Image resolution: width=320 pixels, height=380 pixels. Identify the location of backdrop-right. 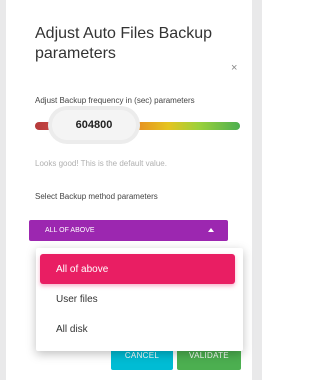
(257, 190).